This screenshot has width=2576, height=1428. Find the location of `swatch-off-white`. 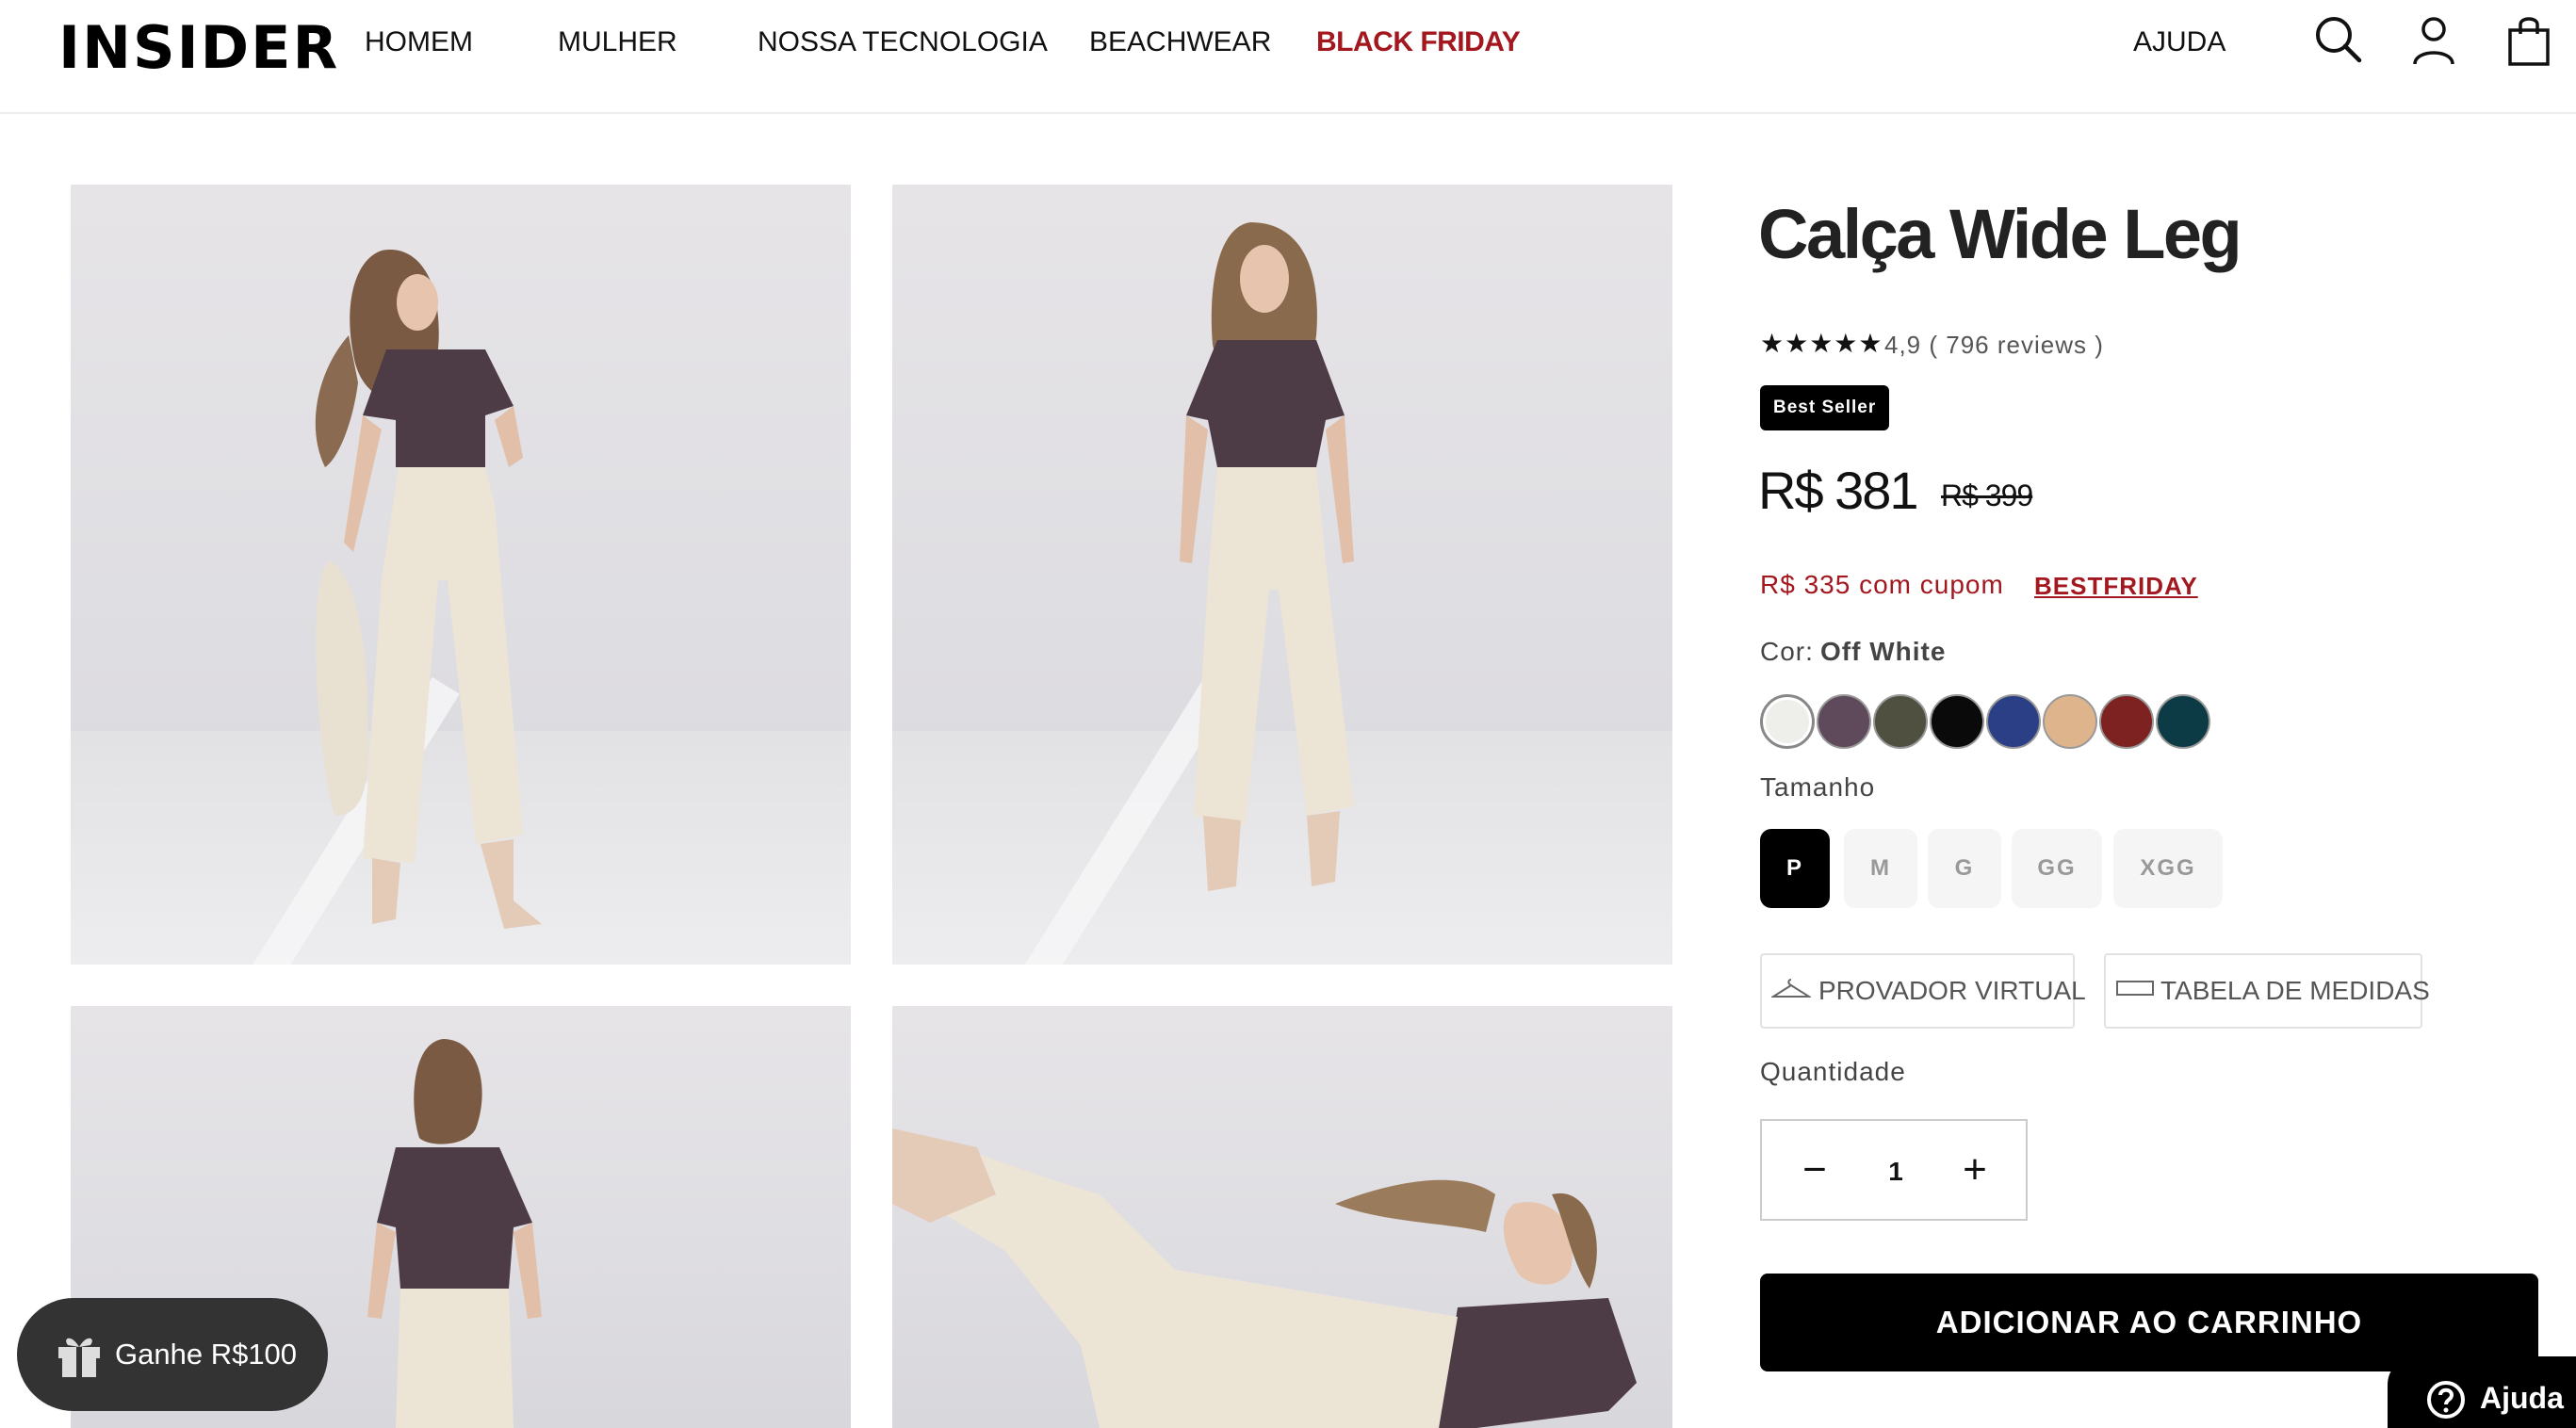

swatch-off-white is located at coordinates (1787, 721).